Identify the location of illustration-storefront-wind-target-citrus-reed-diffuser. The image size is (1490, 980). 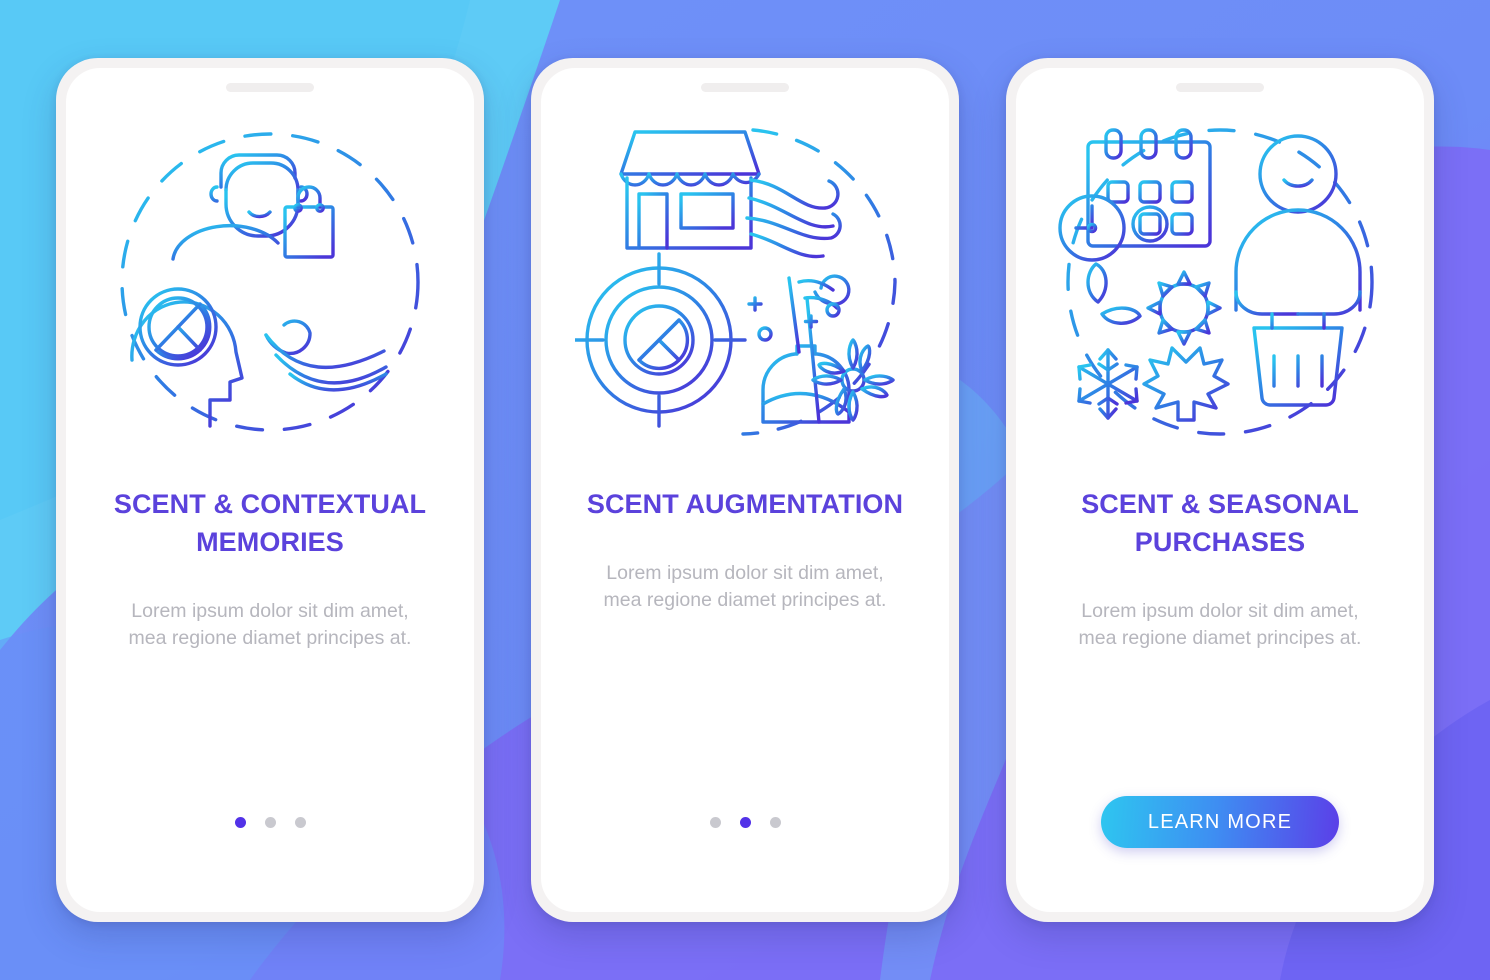
(745, 282).